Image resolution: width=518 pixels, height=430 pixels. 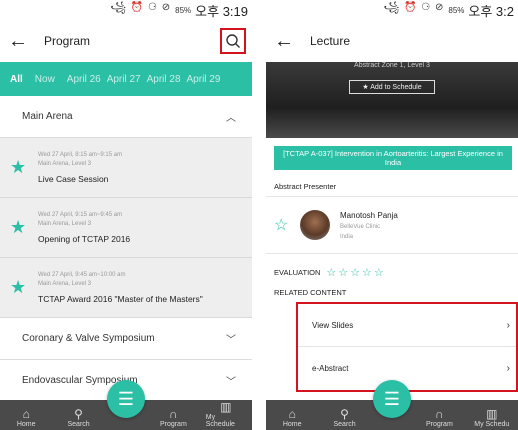 What do you see at coordinates (221, 11) in the screenshot?
I see `clock: 오후 3:19` at bounding box center [221, 11].